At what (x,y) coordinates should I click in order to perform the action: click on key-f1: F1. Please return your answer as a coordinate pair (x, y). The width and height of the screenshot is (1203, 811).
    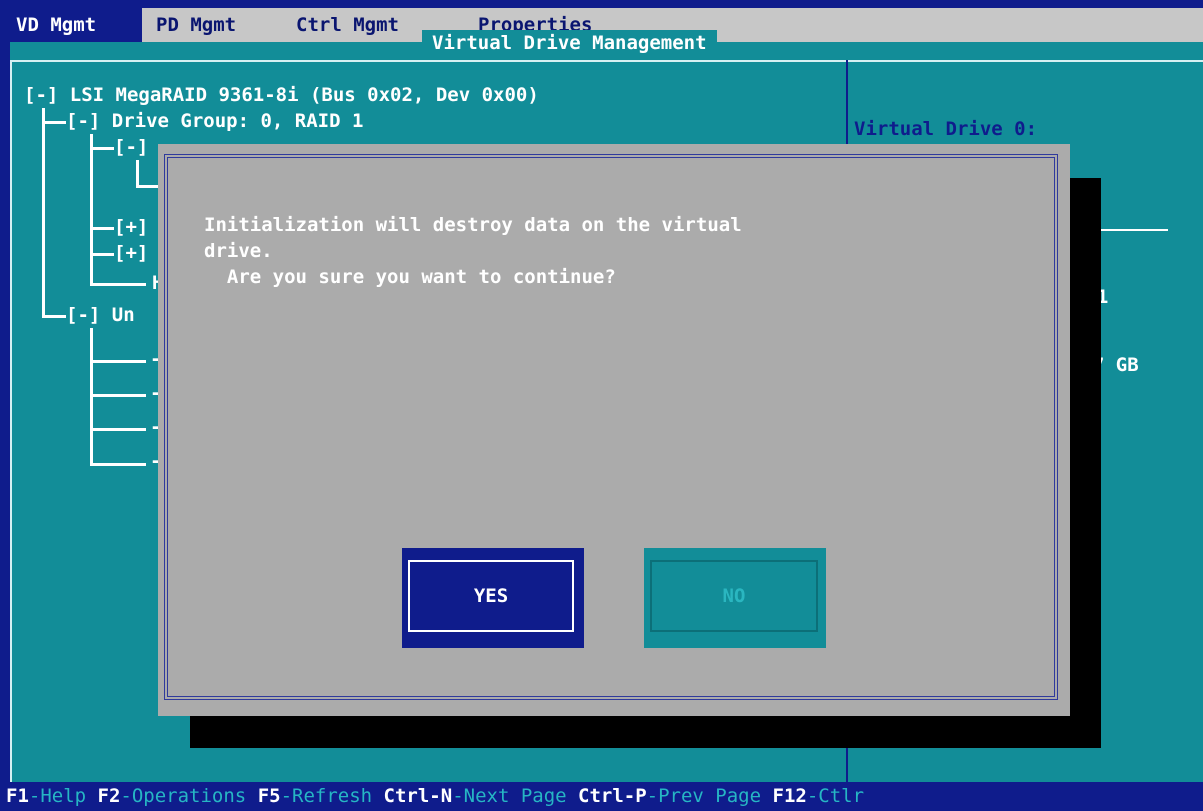
    Looking at the image, I should click on (17, 796).